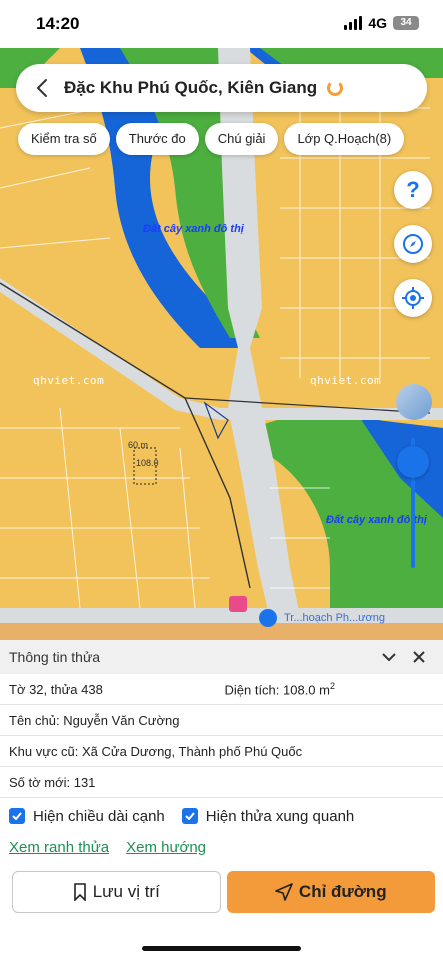 This screenshot has width=443, height=960. What do you see at coordinates (56, 689) in the screenshot?
I see `sheet-parcel: Tờ 32, thửa 438` at bounding box center [56, 689].